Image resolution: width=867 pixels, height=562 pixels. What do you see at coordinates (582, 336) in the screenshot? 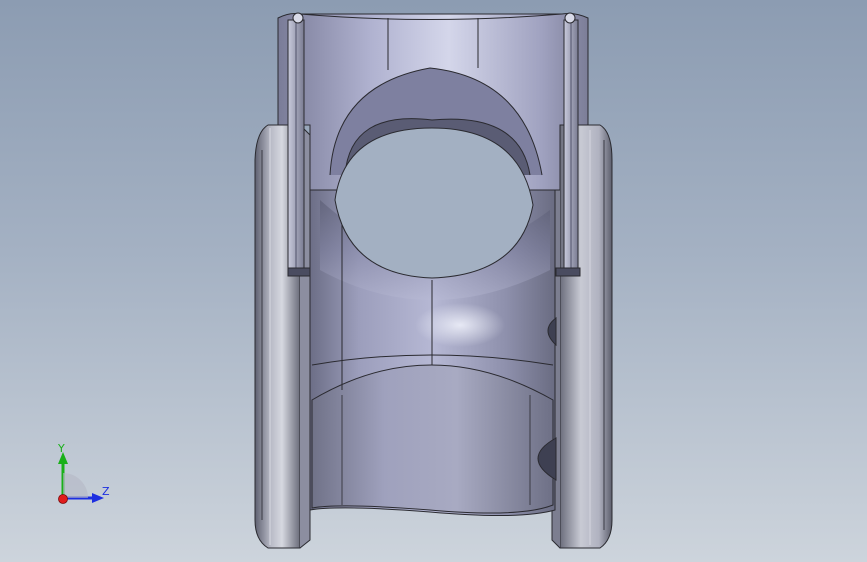
I see `right-flange` at bounding box center [582, 336].